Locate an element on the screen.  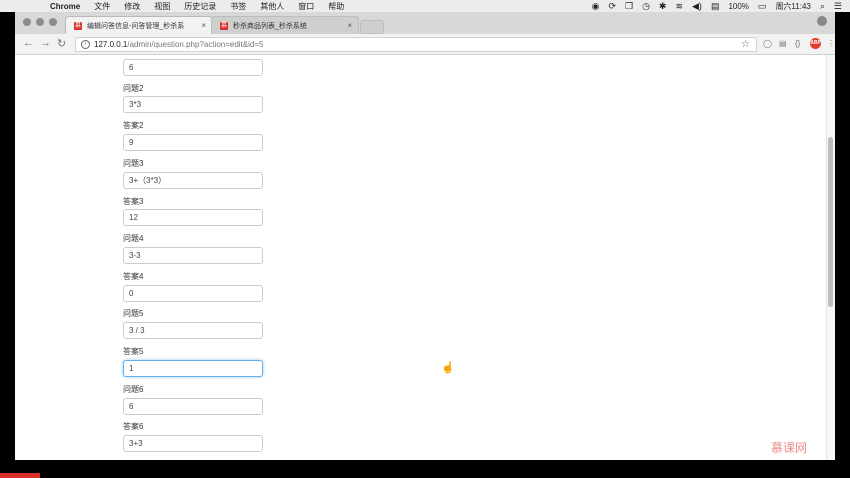
forward-icon: → is located at coordinates (45, 43).